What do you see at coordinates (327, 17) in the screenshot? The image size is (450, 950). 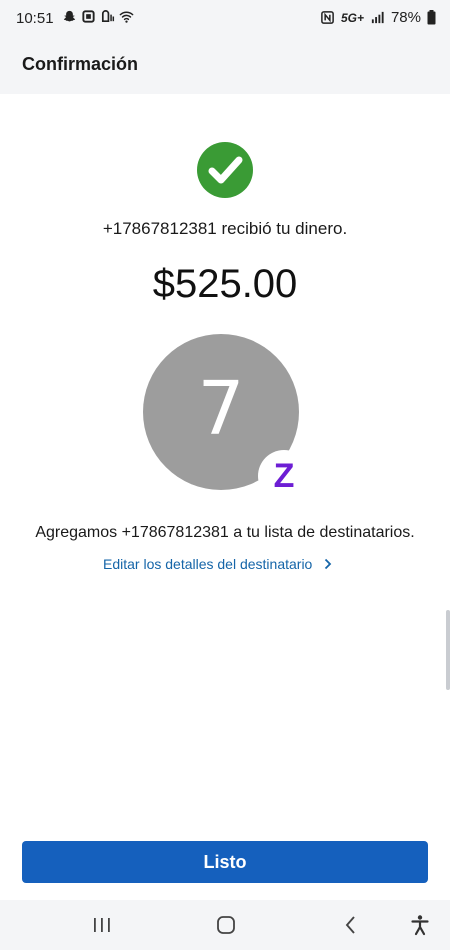 I see `nfc-icon` at bounding box center [327, 17].